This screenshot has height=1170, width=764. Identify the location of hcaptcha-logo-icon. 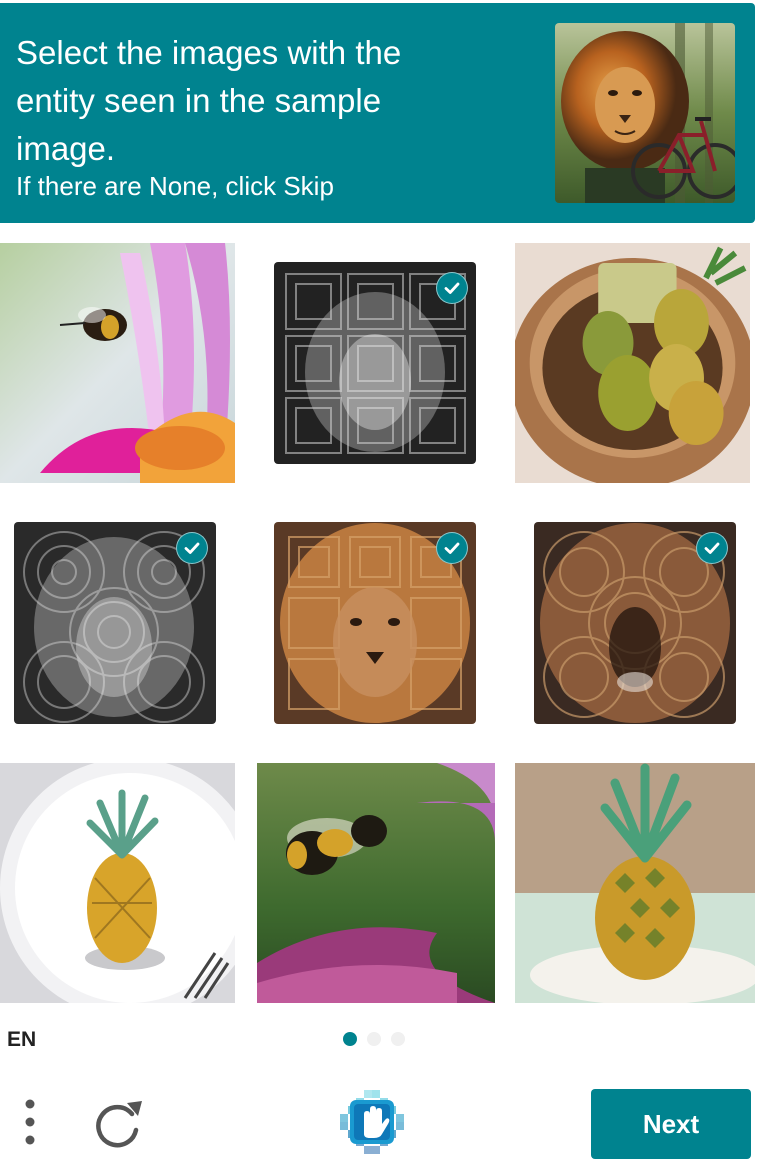
(374, 1124).